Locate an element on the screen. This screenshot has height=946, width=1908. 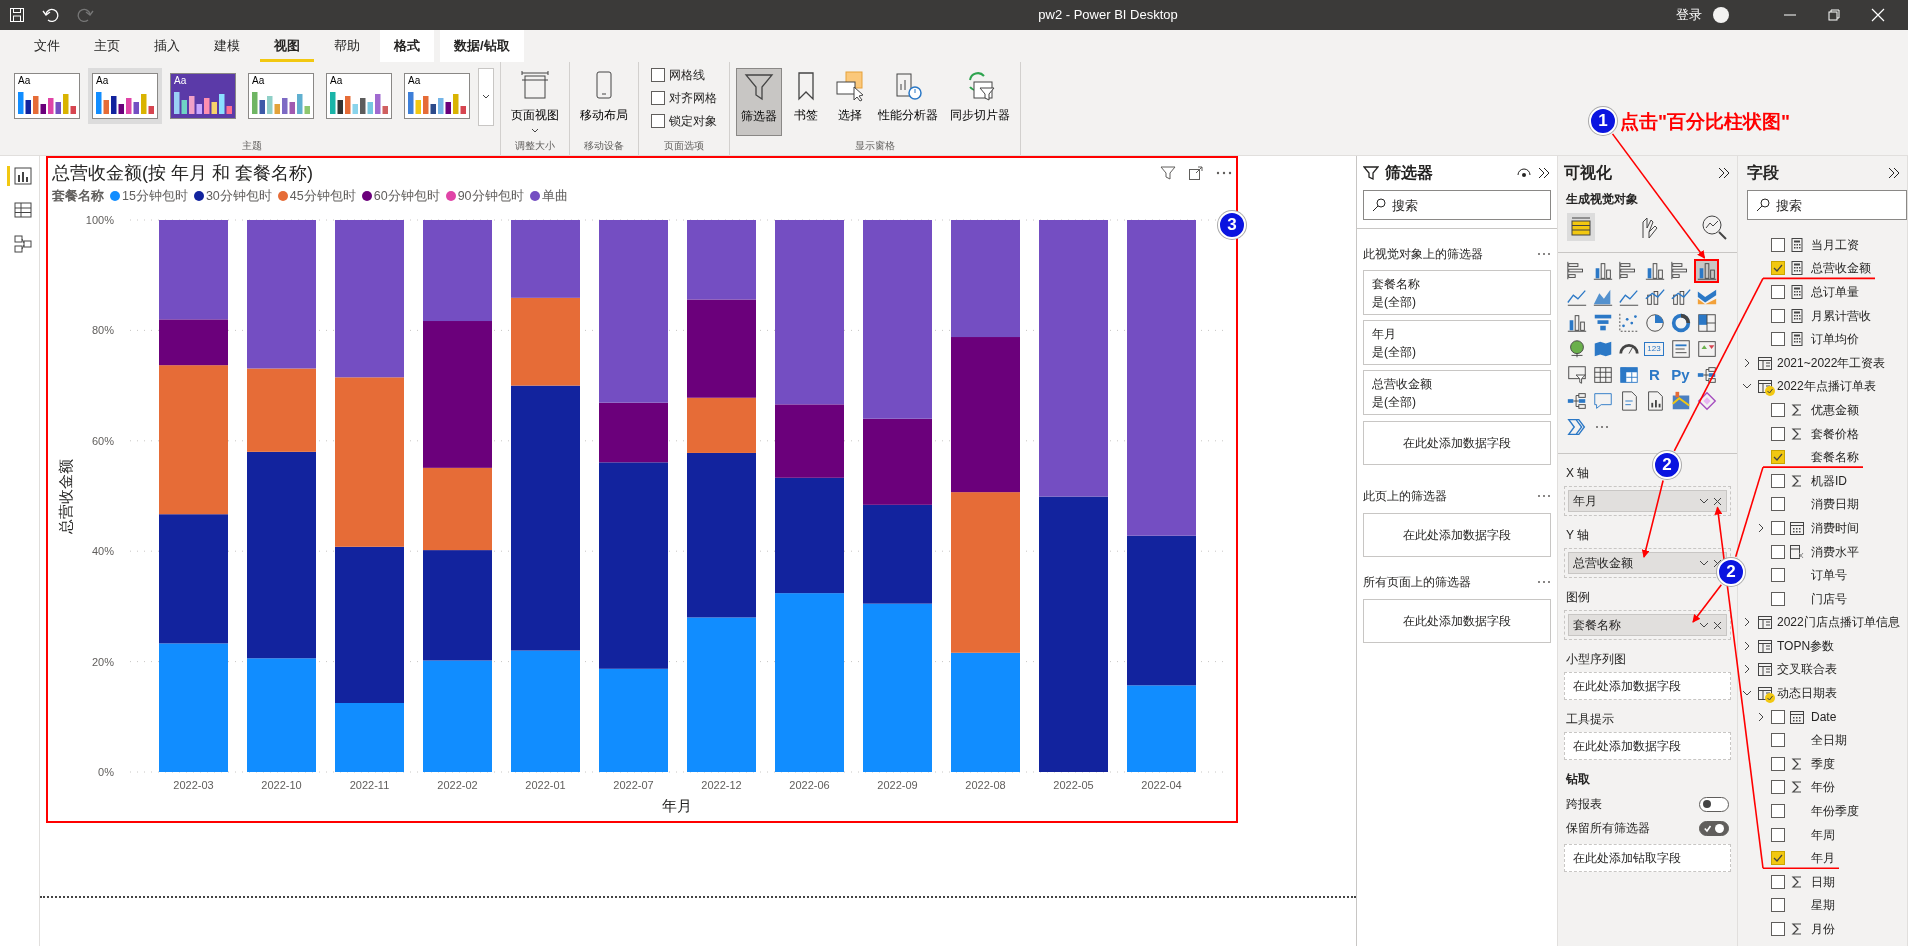
field-label: 消费时间 is located at coordinates (1835, 527).